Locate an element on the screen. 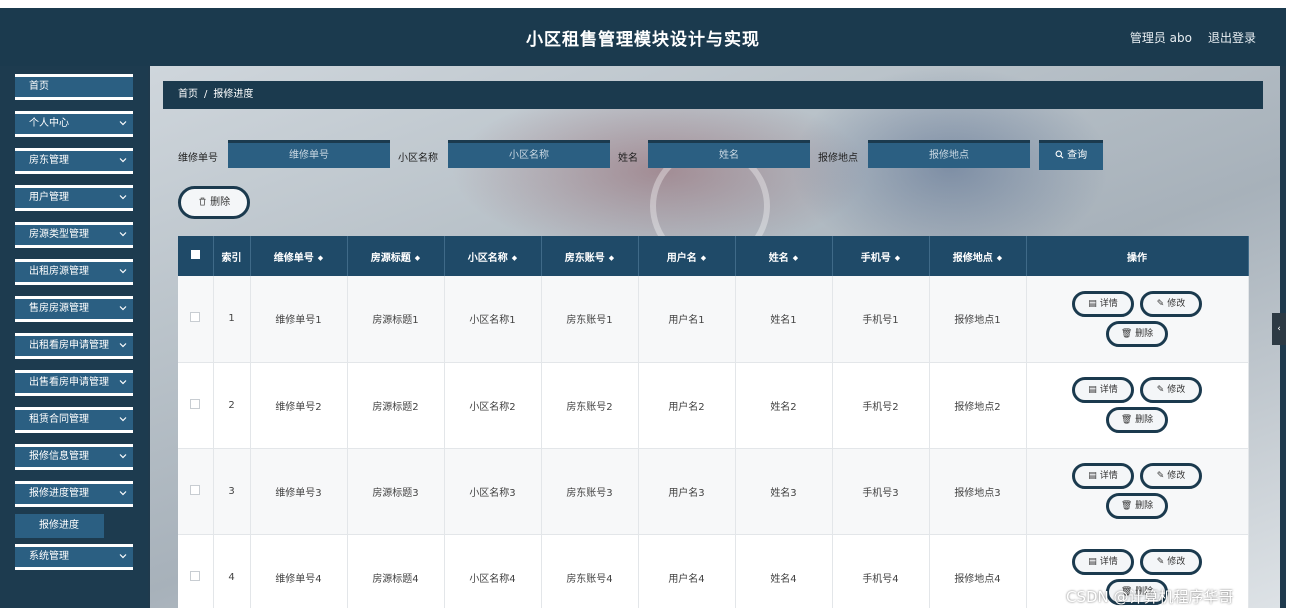 The height and width of the screenshot is (608, 1291). sidebar-item-sale-viewing: 出售看房申请管理 is located at coordinates (74, 383).